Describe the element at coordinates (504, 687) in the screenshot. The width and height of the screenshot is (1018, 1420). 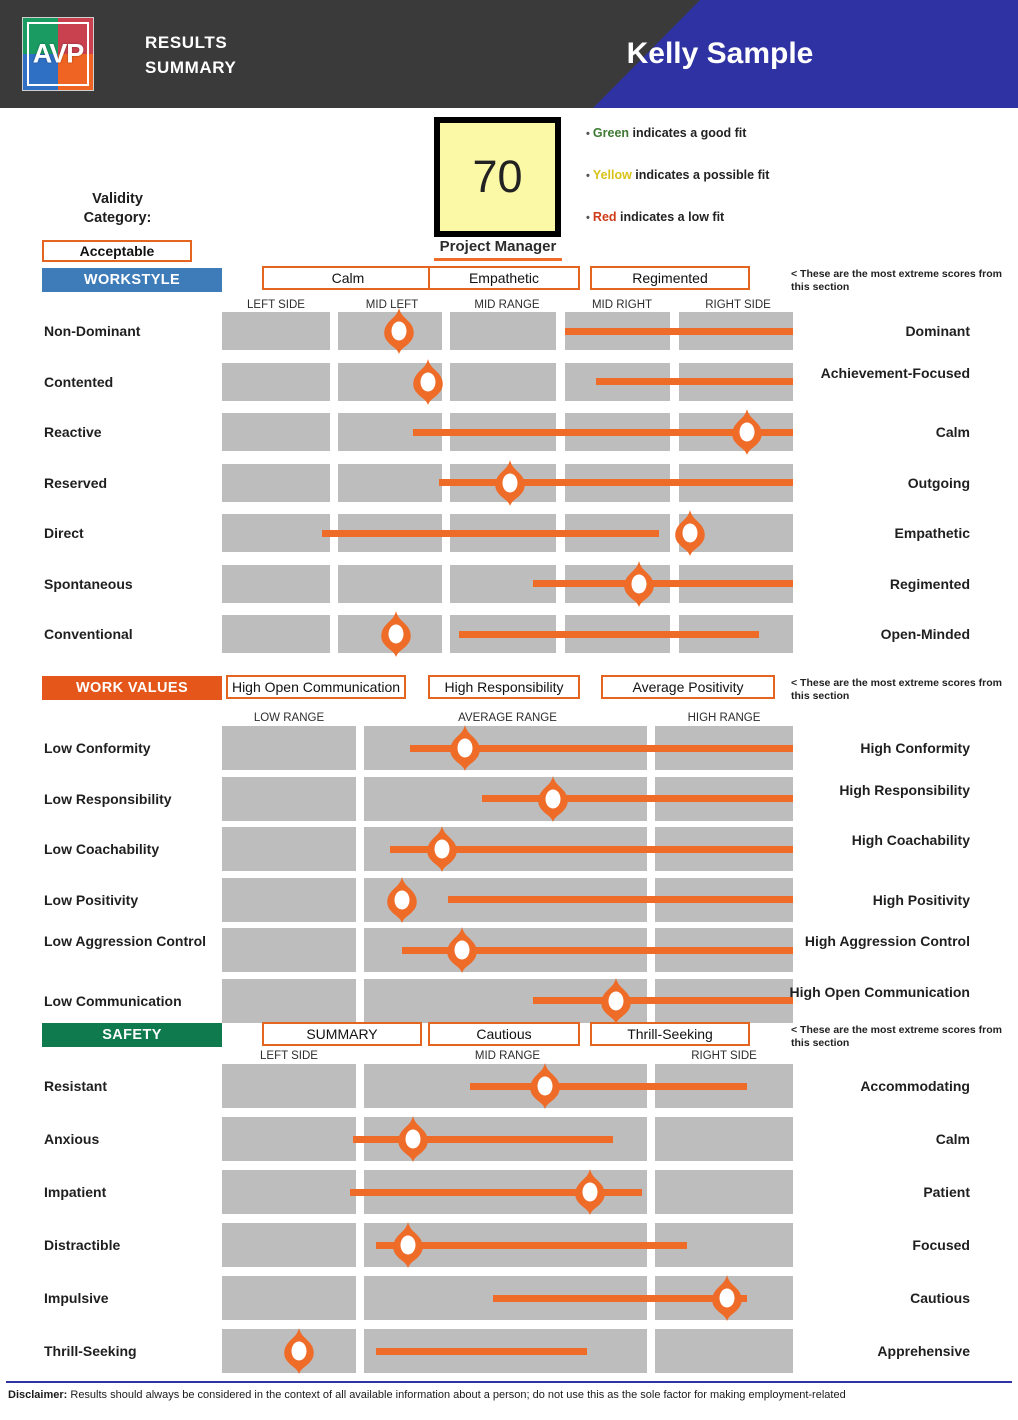
I see `extreme-score-box-work-values-2: High Responsibility` at that location.